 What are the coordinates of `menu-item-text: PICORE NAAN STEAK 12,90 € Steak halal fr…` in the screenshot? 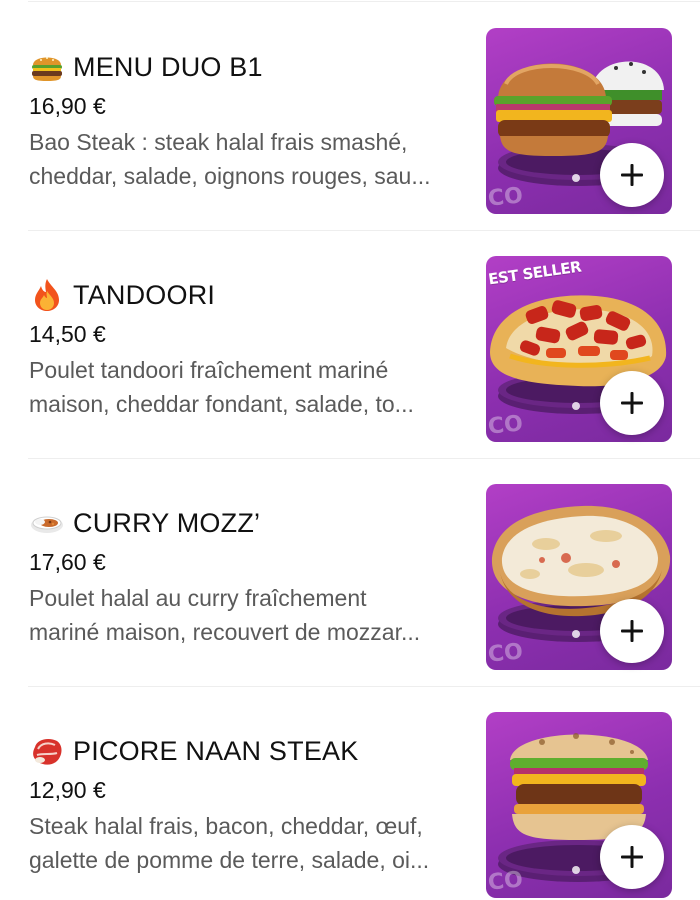 It's located at (249, 804).